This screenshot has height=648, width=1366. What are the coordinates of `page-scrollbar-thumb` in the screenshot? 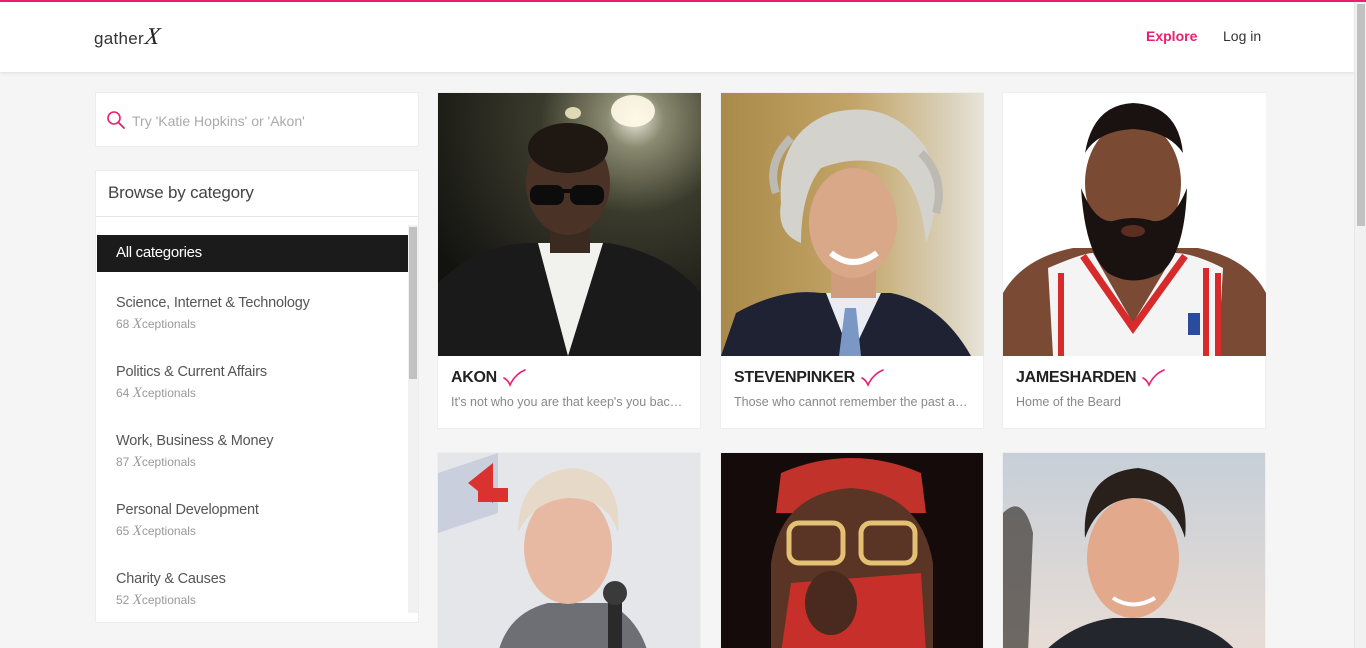 It's located at (1361, 115).